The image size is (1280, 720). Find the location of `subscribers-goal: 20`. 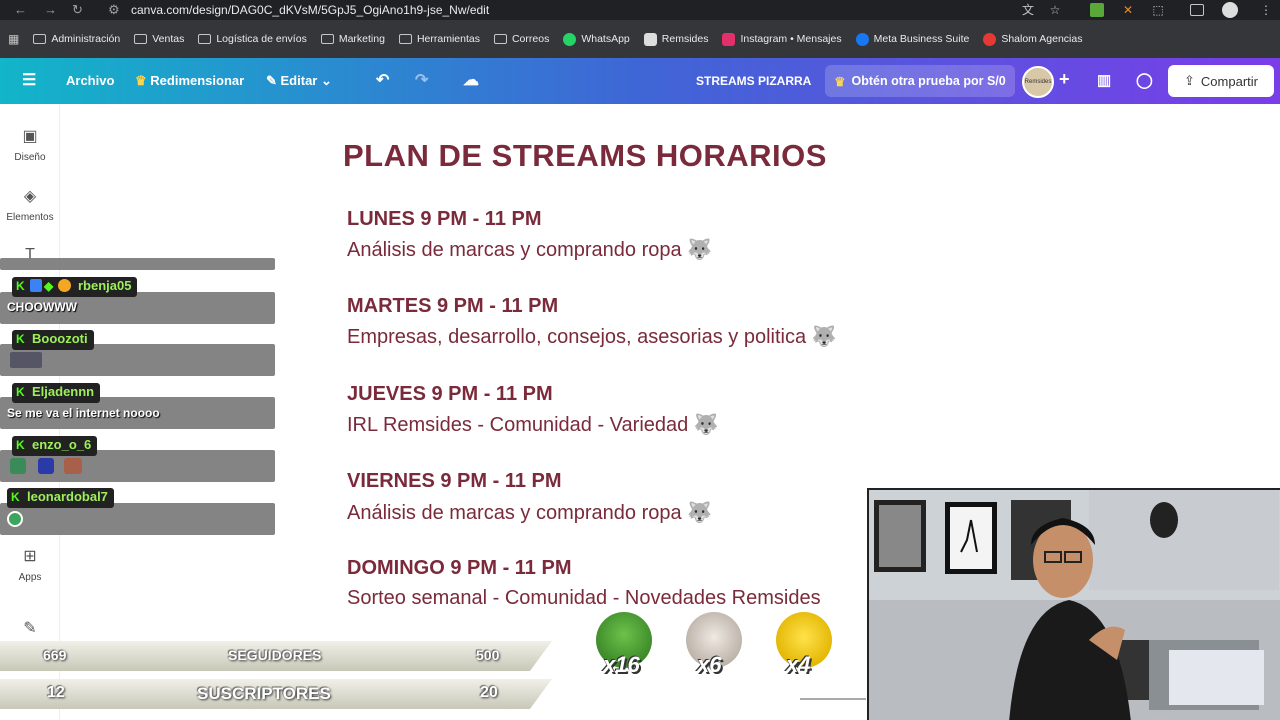

subscribers-goal: 20 is located at coordinates (489, 692).